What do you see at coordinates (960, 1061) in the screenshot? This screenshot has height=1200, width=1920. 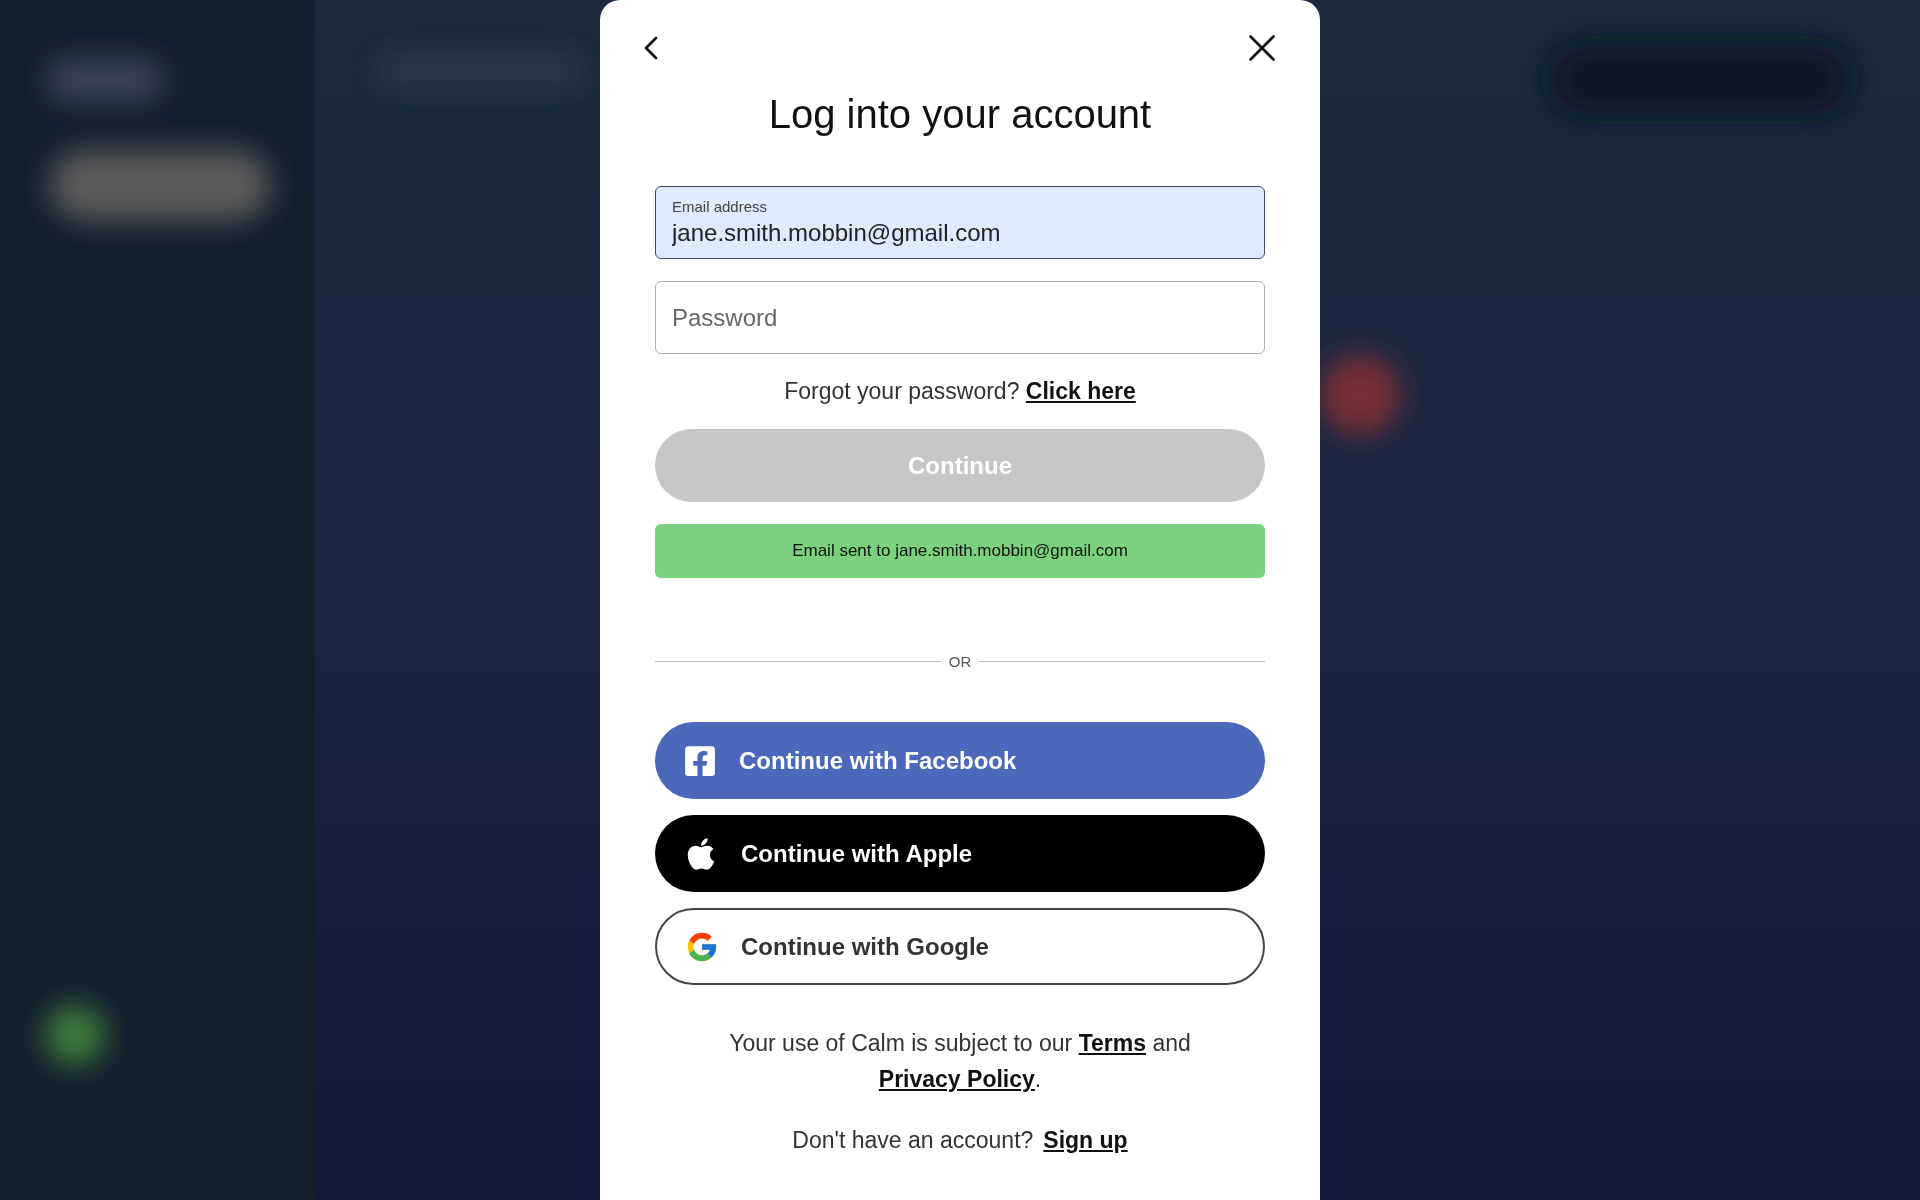 I see `legal-text: Your use of Calm is subject to our Terms and Privacy Policy.` at bounding box center [960, 1061].